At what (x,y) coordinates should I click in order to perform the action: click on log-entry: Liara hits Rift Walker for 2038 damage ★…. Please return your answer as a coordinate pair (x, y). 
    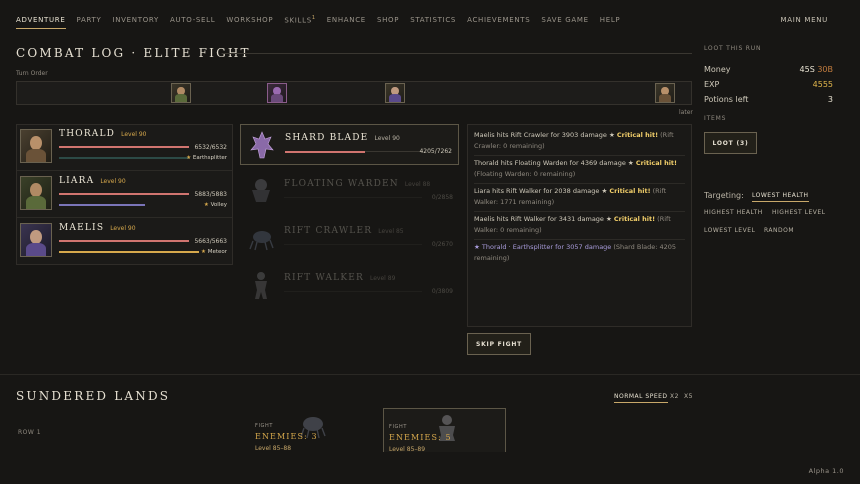
    Looking at the image, I should click on (579, 198).